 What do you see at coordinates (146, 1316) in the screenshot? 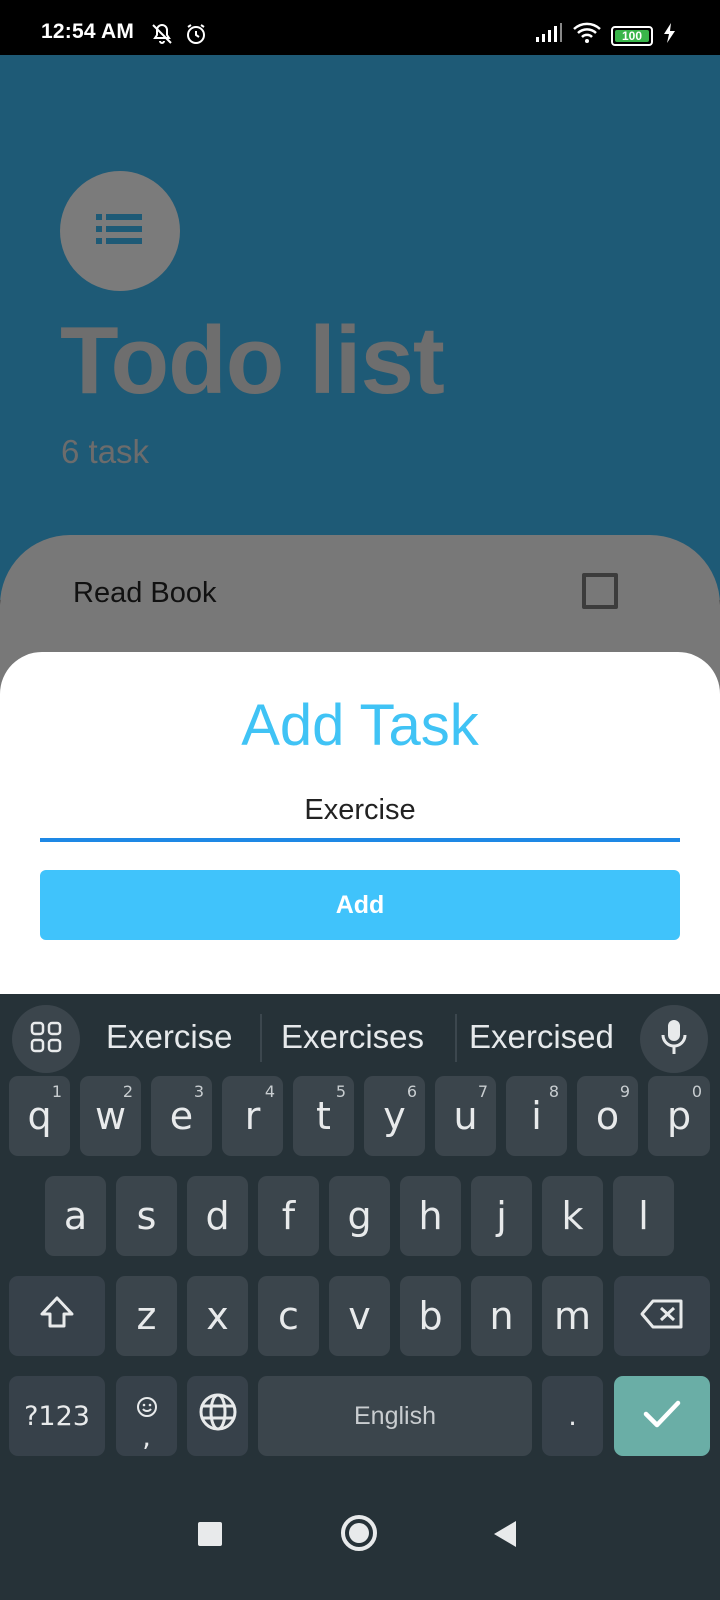
I see `key-z: z` at bounding box center [146, 1316].